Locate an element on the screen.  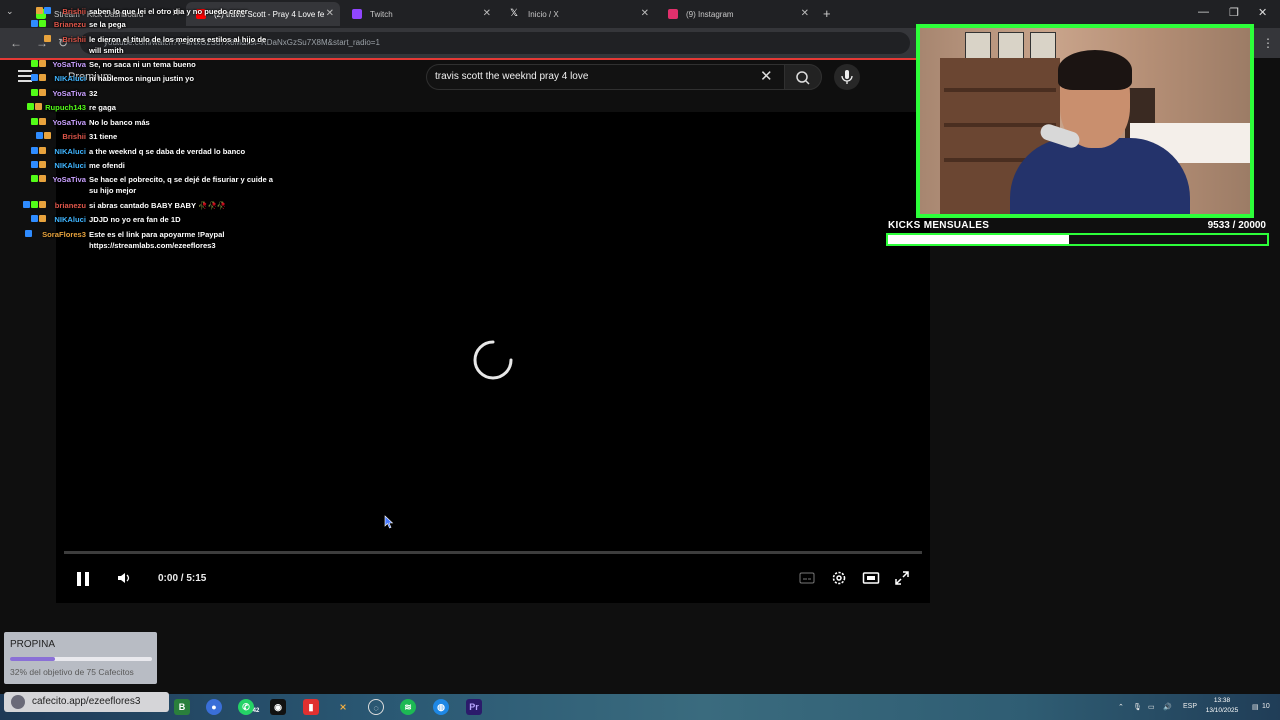
streamer-body is located at coordinates (1100, 176).